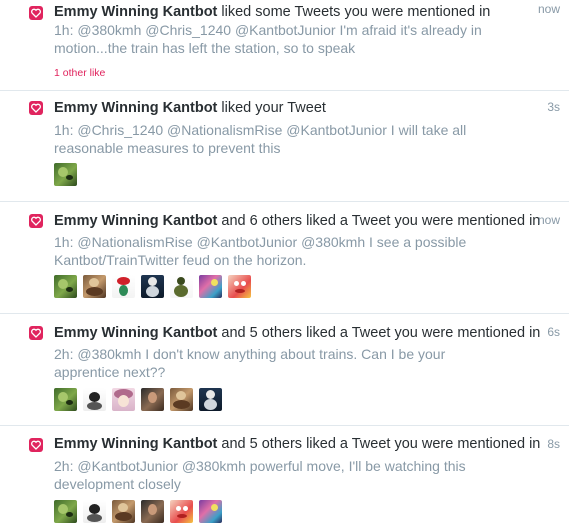 Image resolution: width=569 pixels, height=532 pixels. Describe the element at coordinates (553, 107) in the screenshot. I see `timestamp: 3s` at that location.